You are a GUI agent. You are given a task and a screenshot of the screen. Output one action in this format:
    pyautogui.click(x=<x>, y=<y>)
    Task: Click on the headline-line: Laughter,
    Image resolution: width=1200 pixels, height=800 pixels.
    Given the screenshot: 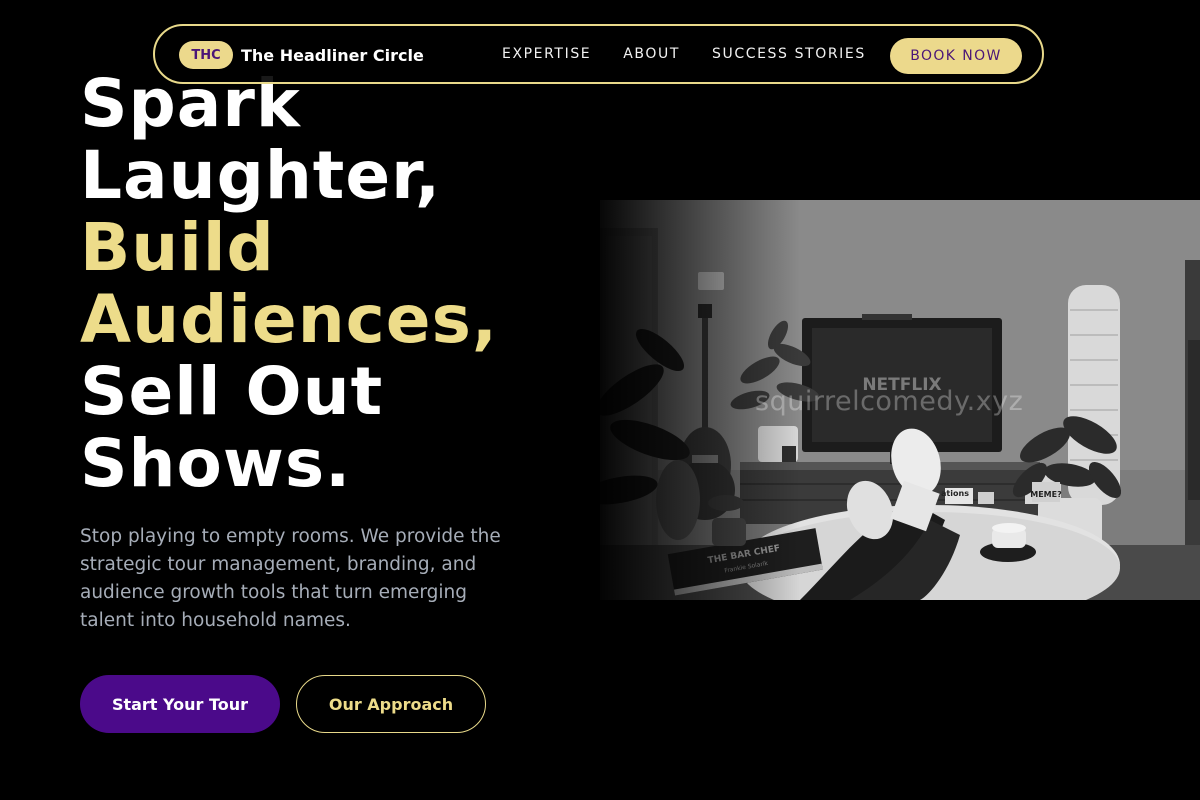 What is the action you would take?
    pyautogui.click(x=261, y=175)
    